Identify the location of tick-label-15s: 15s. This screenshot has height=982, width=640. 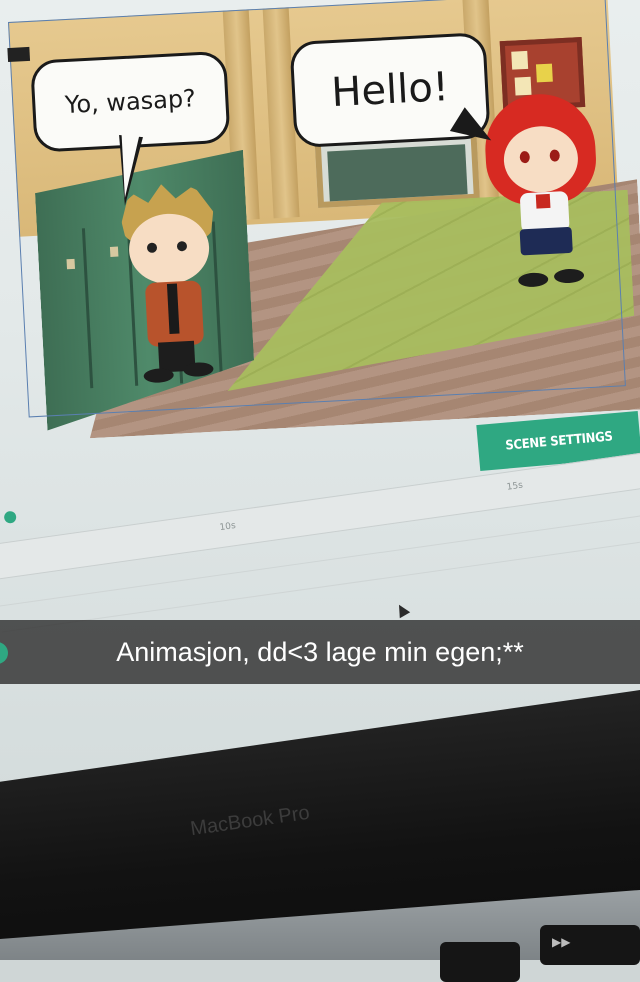
(515, 486).